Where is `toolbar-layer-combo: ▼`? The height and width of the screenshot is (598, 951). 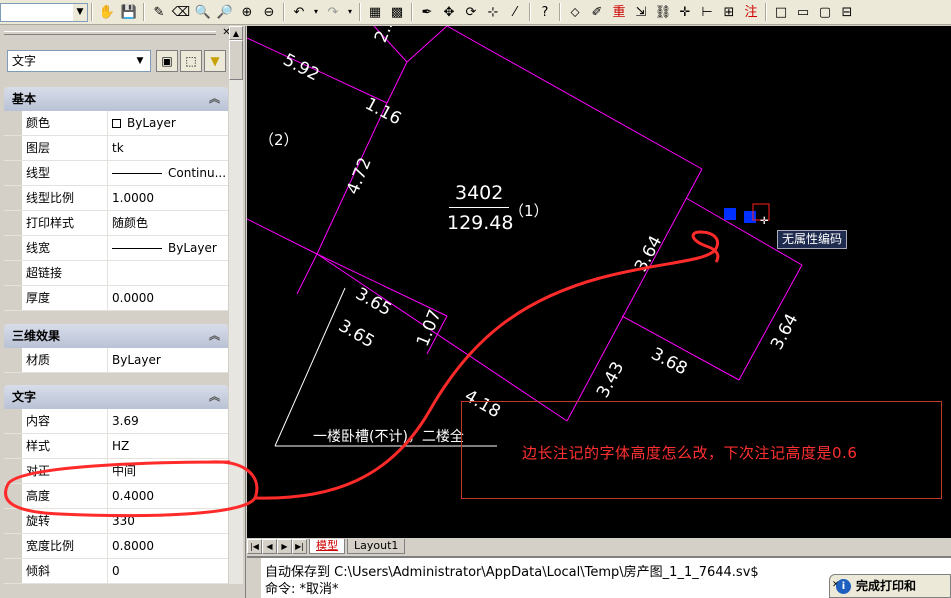
toolbar-layer-combo: ▼ is located at coordinates (44, 12).